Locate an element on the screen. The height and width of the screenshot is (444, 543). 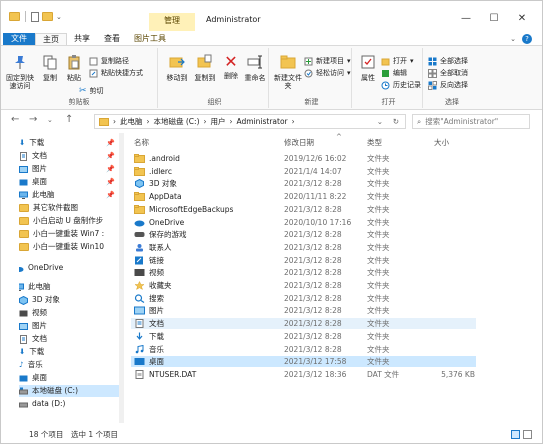
table-row: 图片 2021/3/12 8:28 文件夹 is located at coordinates (303, 310).